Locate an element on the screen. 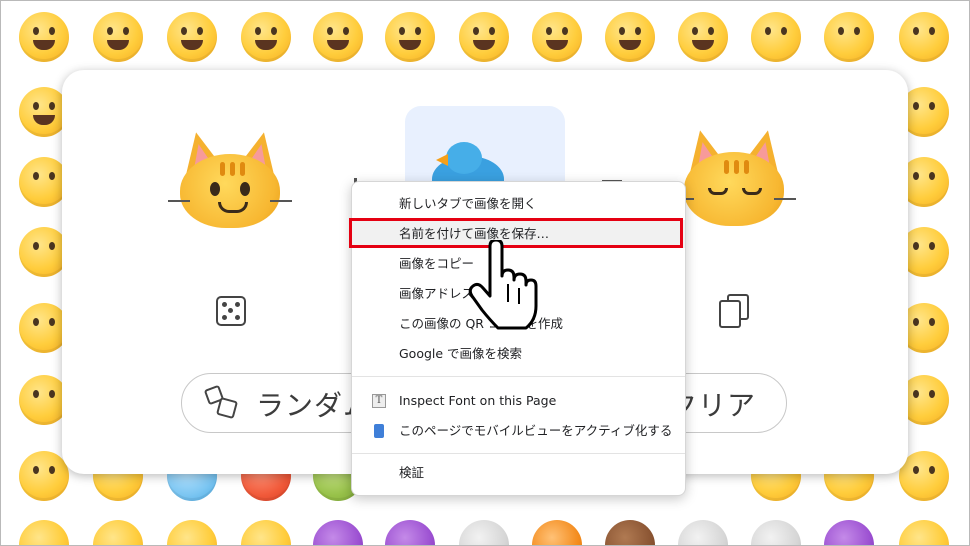  menu-item-mobile-view-label: このページでモバイルビューをアクティブ化する is located at coordinates (536, 430).